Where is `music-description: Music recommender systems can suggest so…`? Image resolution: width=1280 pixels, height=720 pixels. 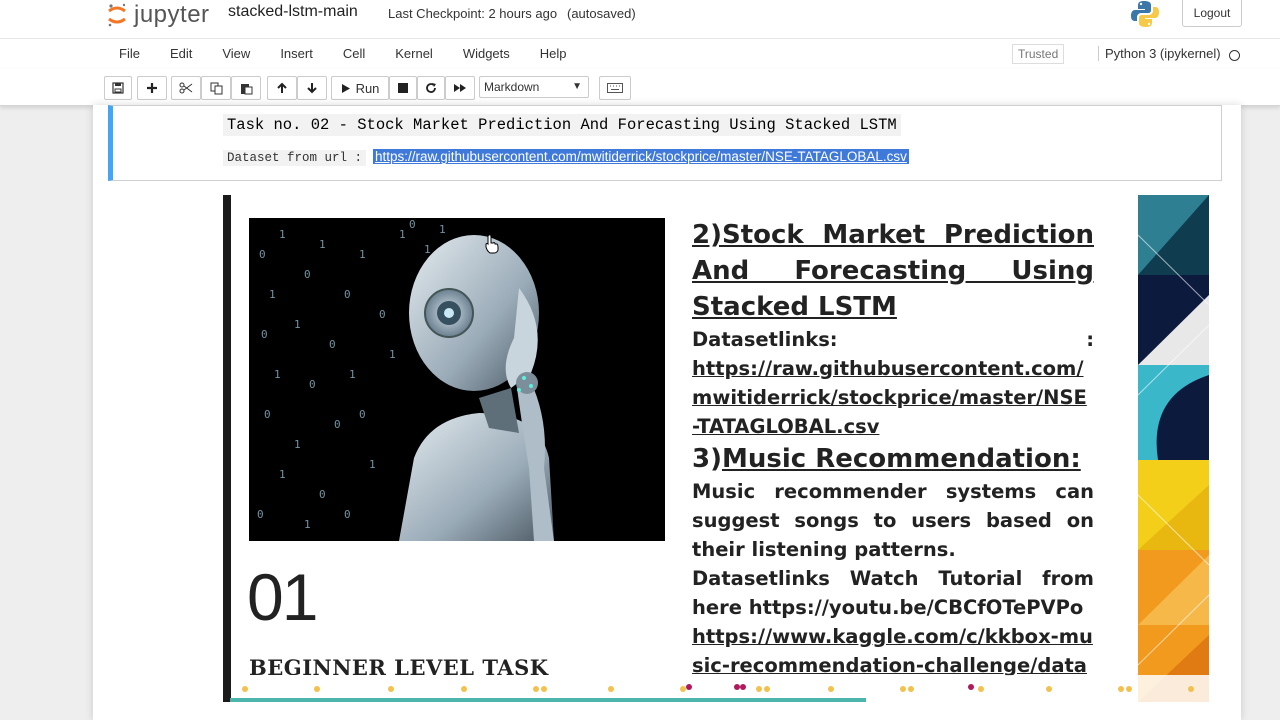 music-description: Music recommender systems can suggest so… is located at coordinates (893, 520).